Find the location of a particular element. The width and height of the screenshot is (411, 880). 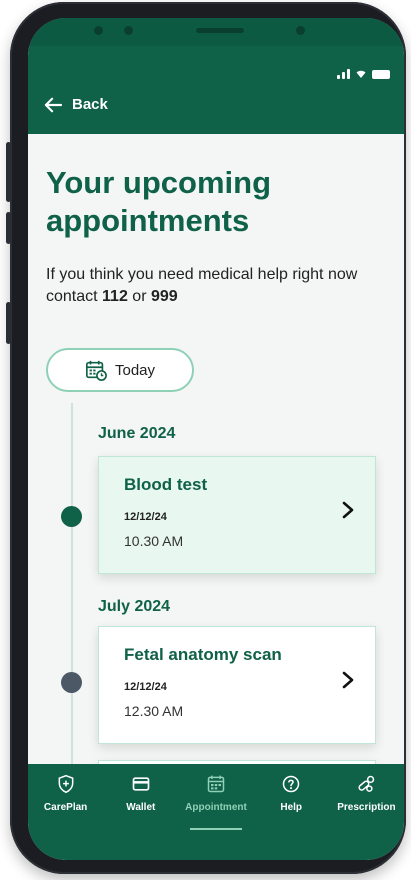

phone-number-1: 112 is located at coordinates (115, 296).